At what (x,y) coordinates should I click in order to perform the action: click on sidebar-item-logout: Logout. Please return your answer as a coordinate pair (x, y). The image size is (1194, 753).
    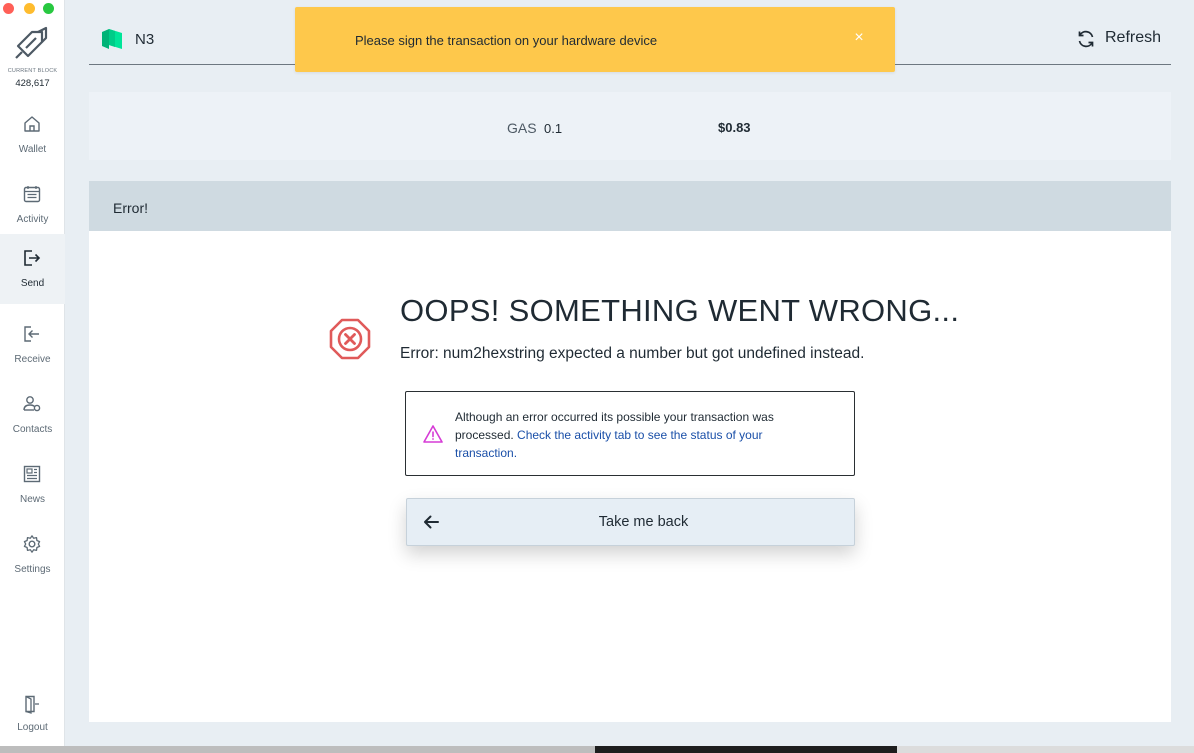
    Looking at the image, I should click on (32, 713).